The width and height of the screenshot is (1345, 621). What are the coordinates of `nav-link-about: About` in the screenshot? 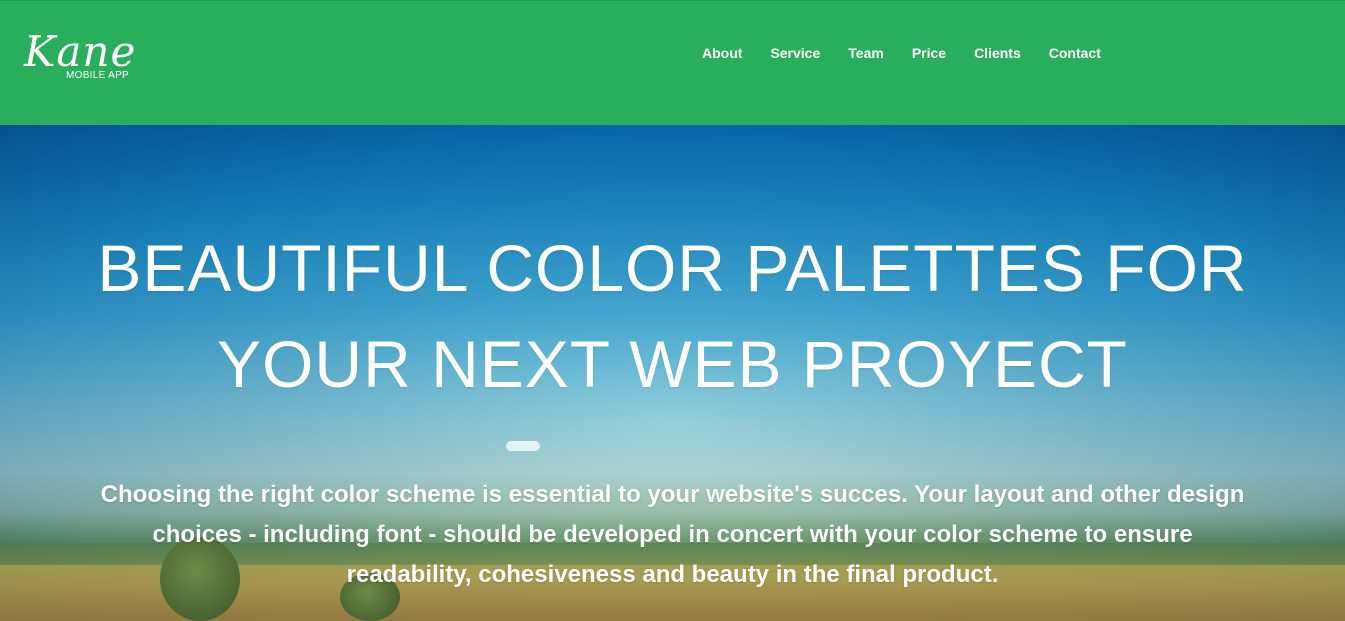 It's located at (722, 53).